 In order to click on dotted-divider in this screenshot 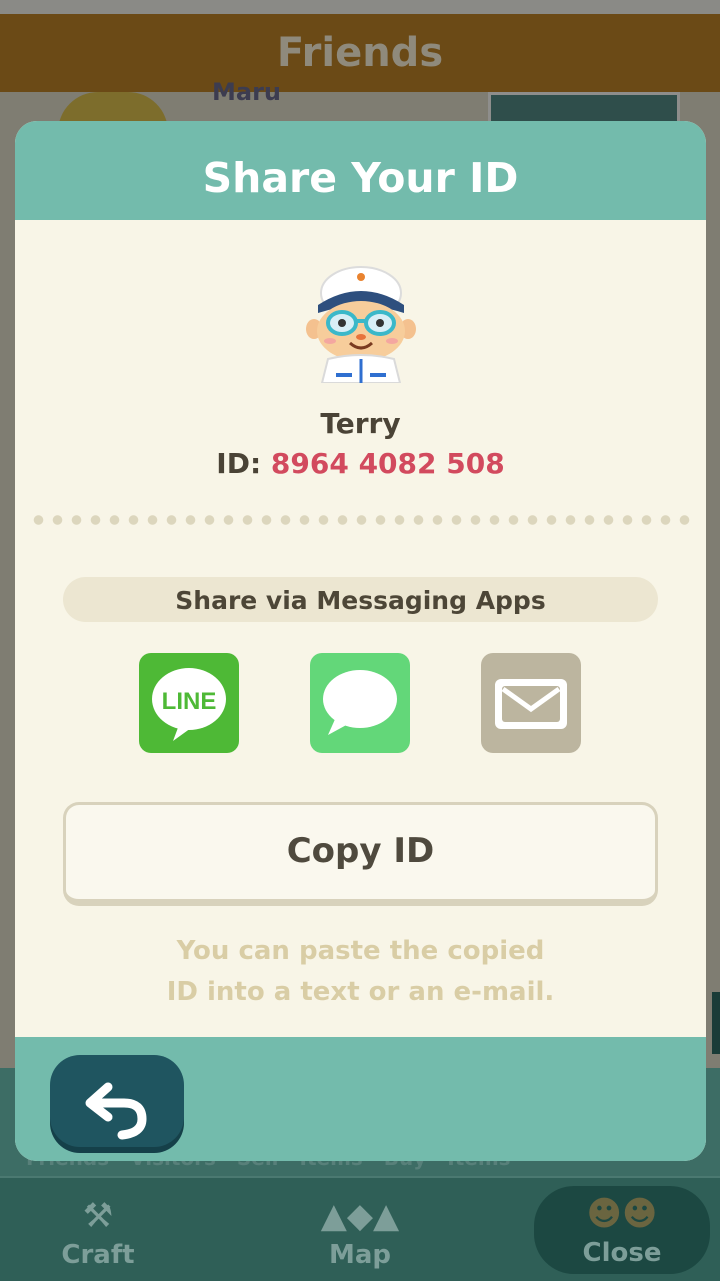, I will do `click(360, 520)`.